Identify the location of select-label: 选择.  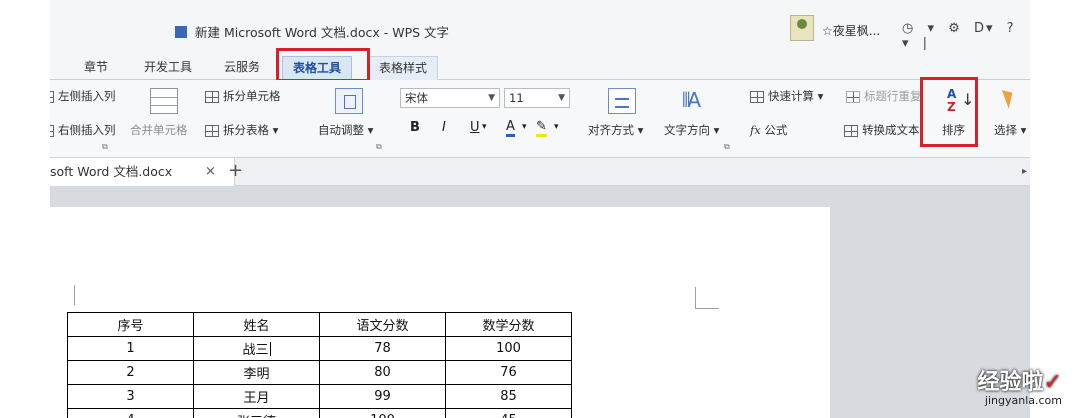
(1005, 130).